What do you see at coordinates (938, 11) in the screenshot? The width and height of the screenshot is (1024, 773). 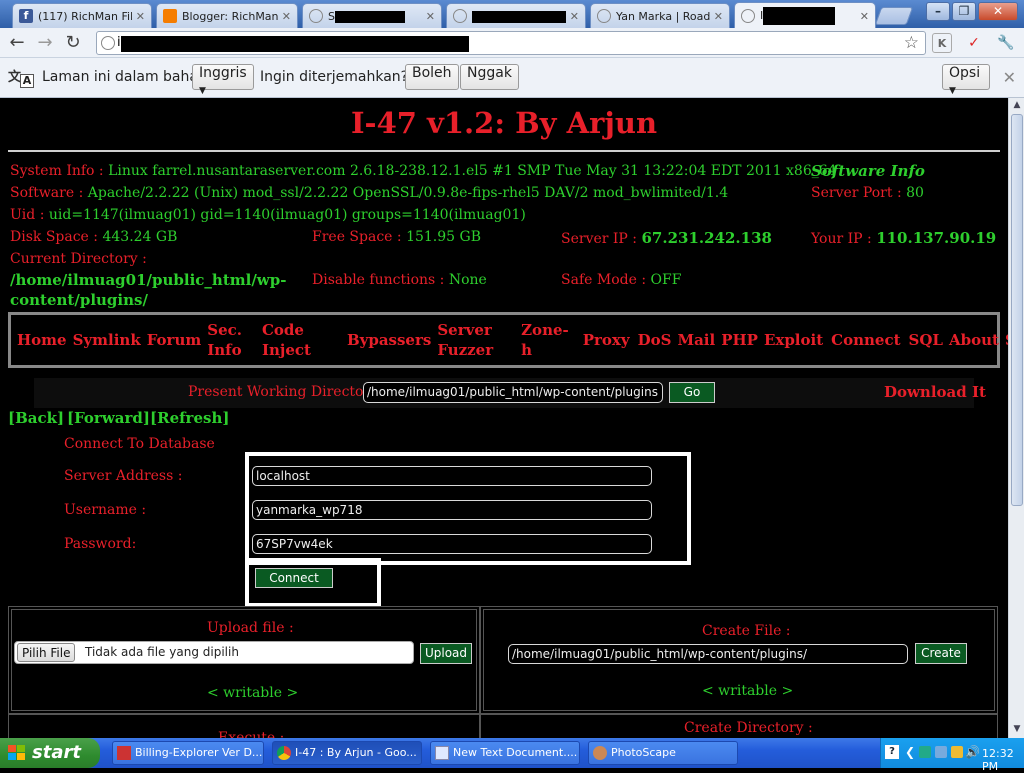 I see `minimize-button: –` at bounding box center [938, 11].